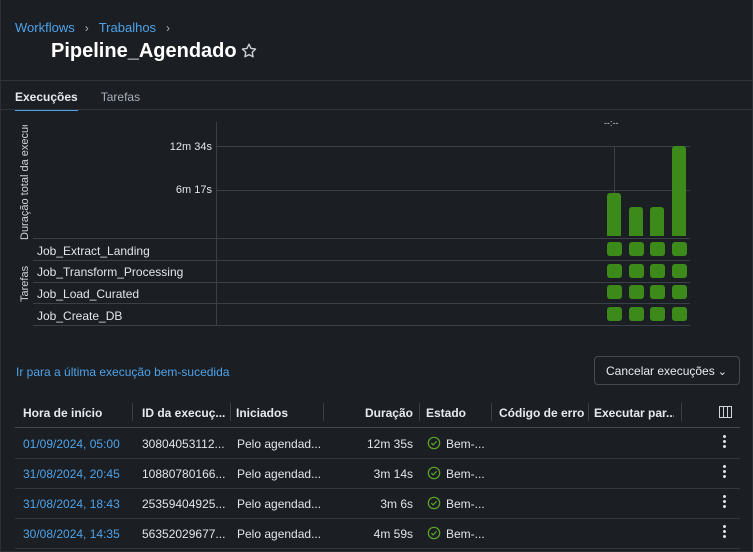 This screenshot has width=753, height=552. Describe the element at coordinates (660, 370) in the screenshot. I see `cancel-runs-label: Cancelar execuções` at that location.